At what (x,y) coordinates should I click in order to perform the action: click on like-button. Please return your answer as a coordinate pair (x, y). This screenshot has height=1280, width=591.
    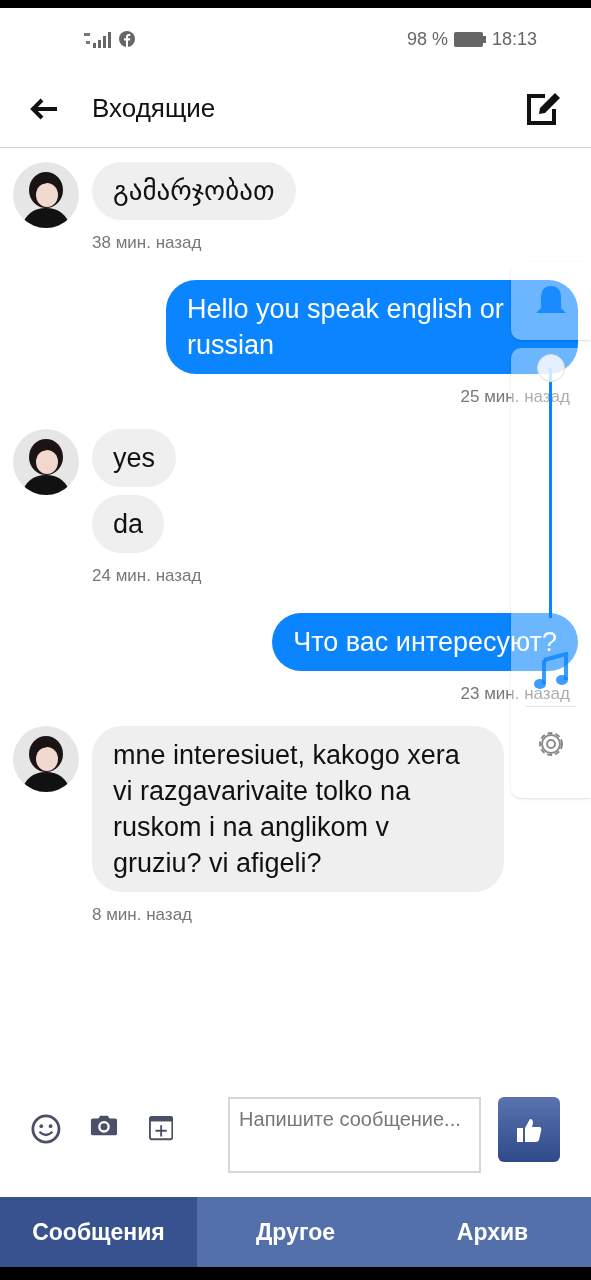
    Looking at the image, I should click on (529, 1129).